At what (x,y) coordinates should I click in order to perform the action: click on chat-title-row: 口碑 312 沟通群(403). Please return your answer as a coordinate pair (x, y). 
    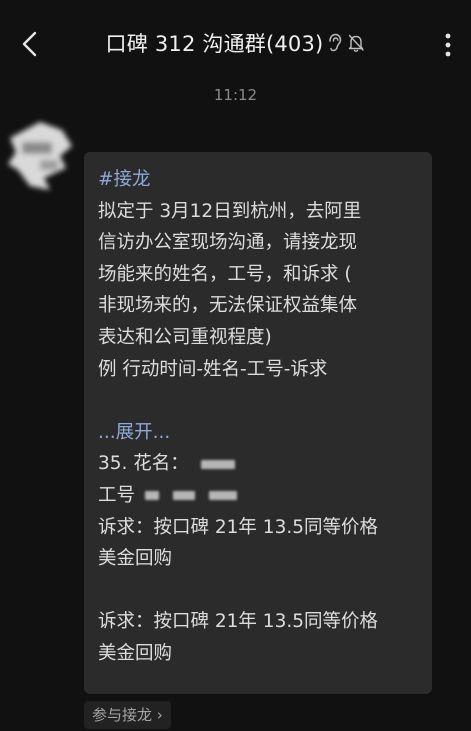
    Looking at the image, I should click on (235, 43).